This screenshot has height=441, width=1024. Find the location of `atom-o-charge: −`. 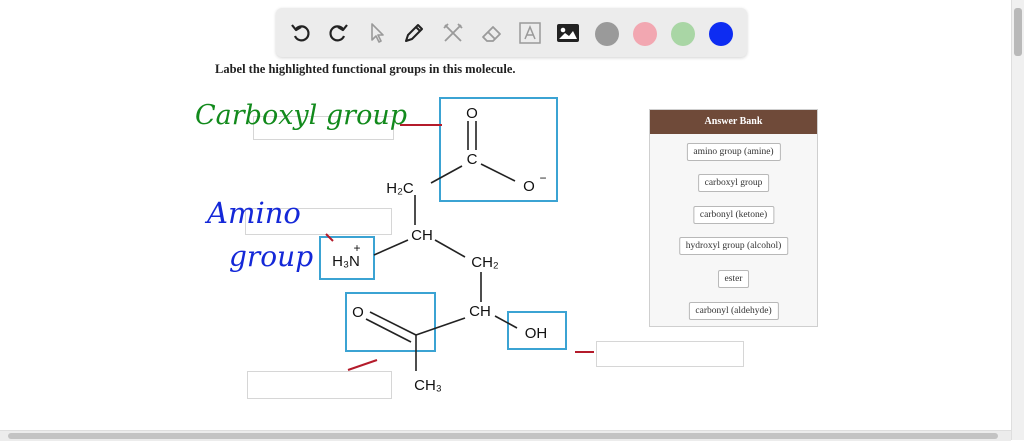

atom-o-charge: − is located at coordinates (542, 178).